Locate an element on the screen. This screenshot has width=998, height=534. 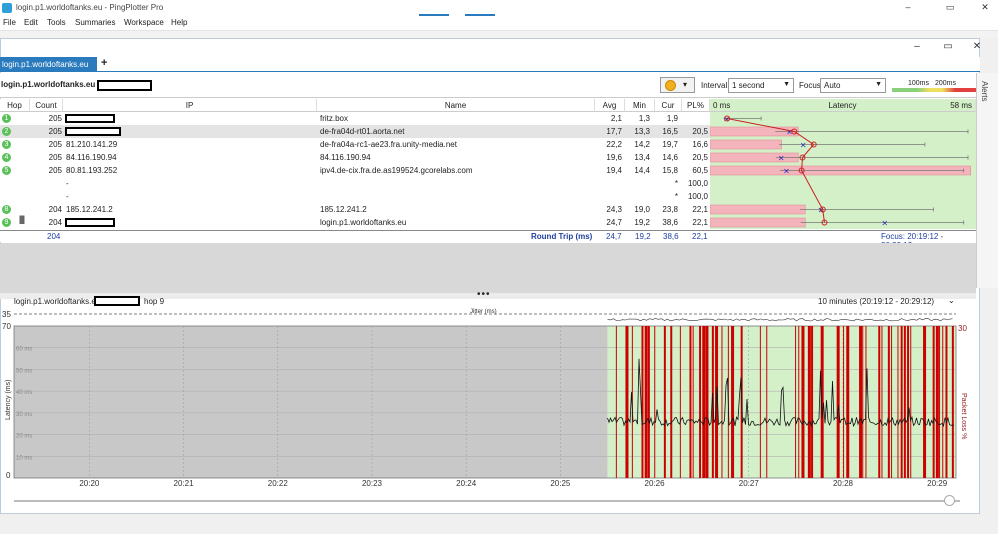
inner-maximize-button: ▭ is located at coordinates (948, 47).